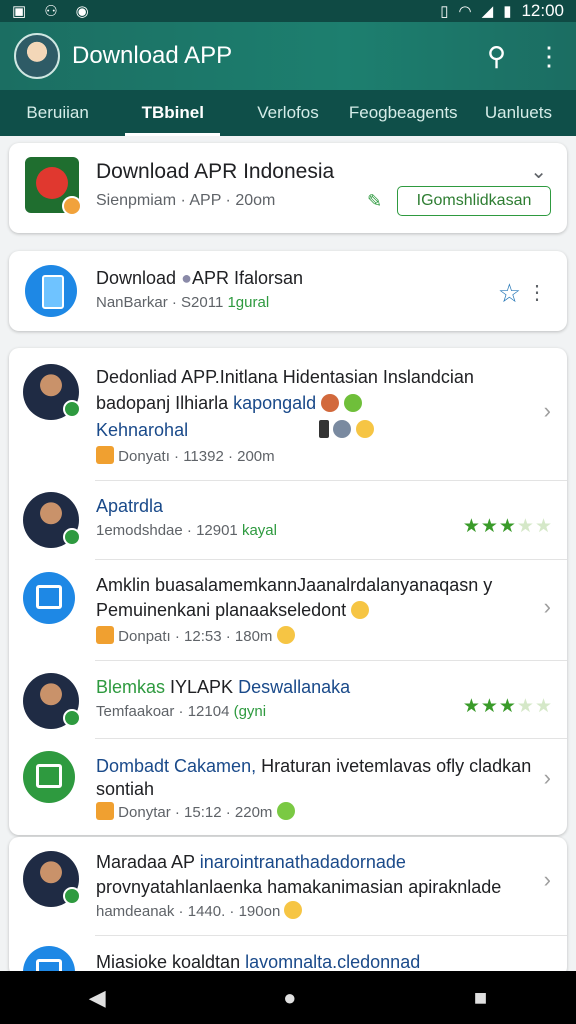  I want to click on notification-icon: ◉, so click(82, 11).